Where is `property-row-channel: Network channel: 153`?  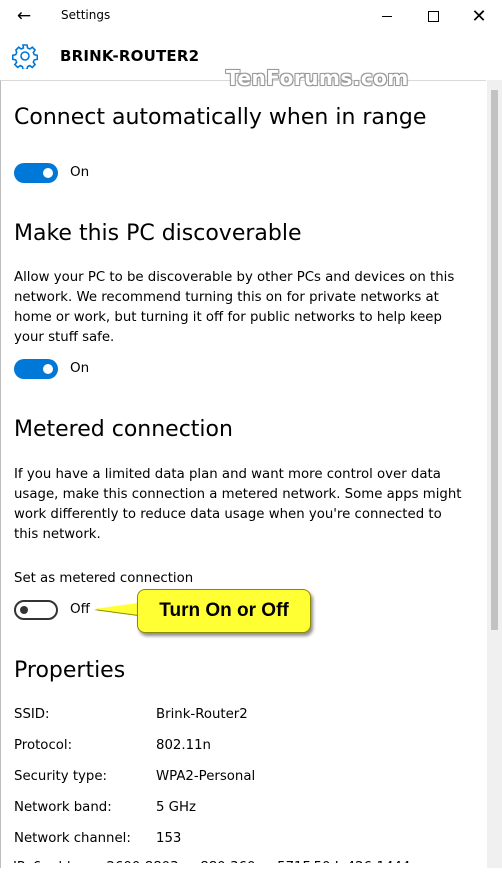
property-row-channel: Network channel: 153 is located at coordinates (244, 841).